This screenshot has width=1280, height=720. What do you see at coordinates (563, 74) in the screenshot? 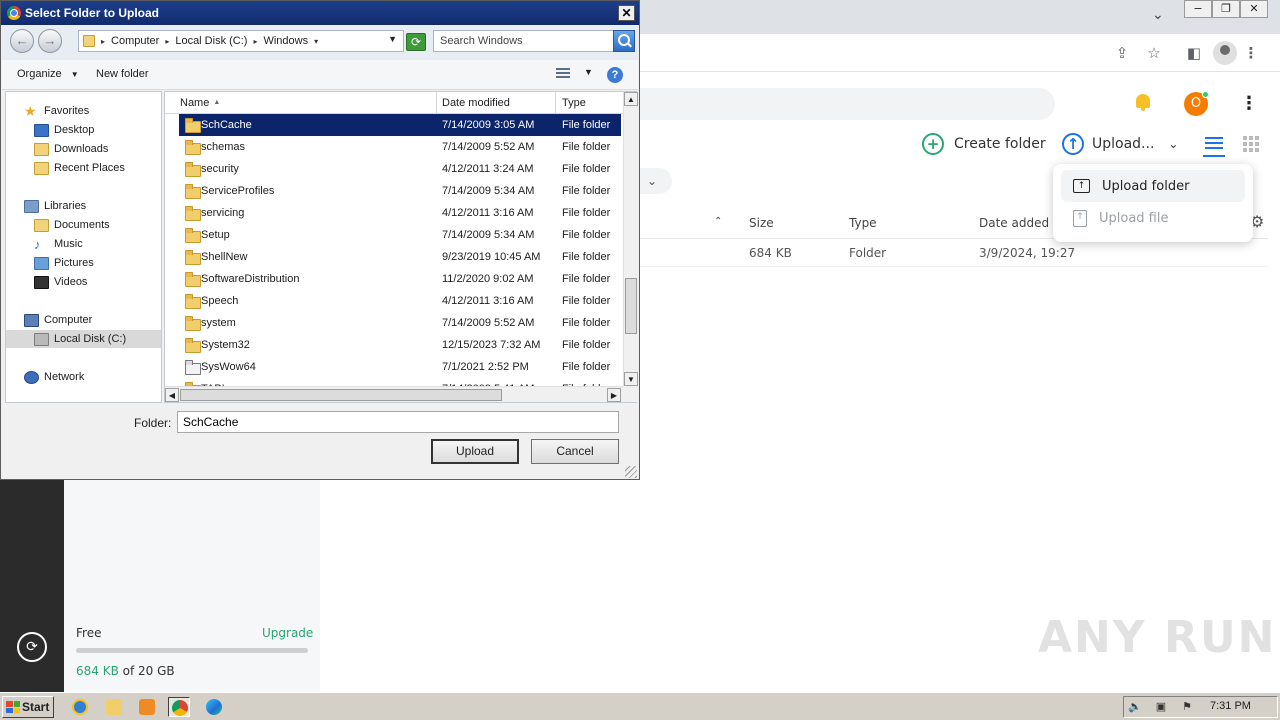
I see `change-view-icon` at bounding box center [563, 74].